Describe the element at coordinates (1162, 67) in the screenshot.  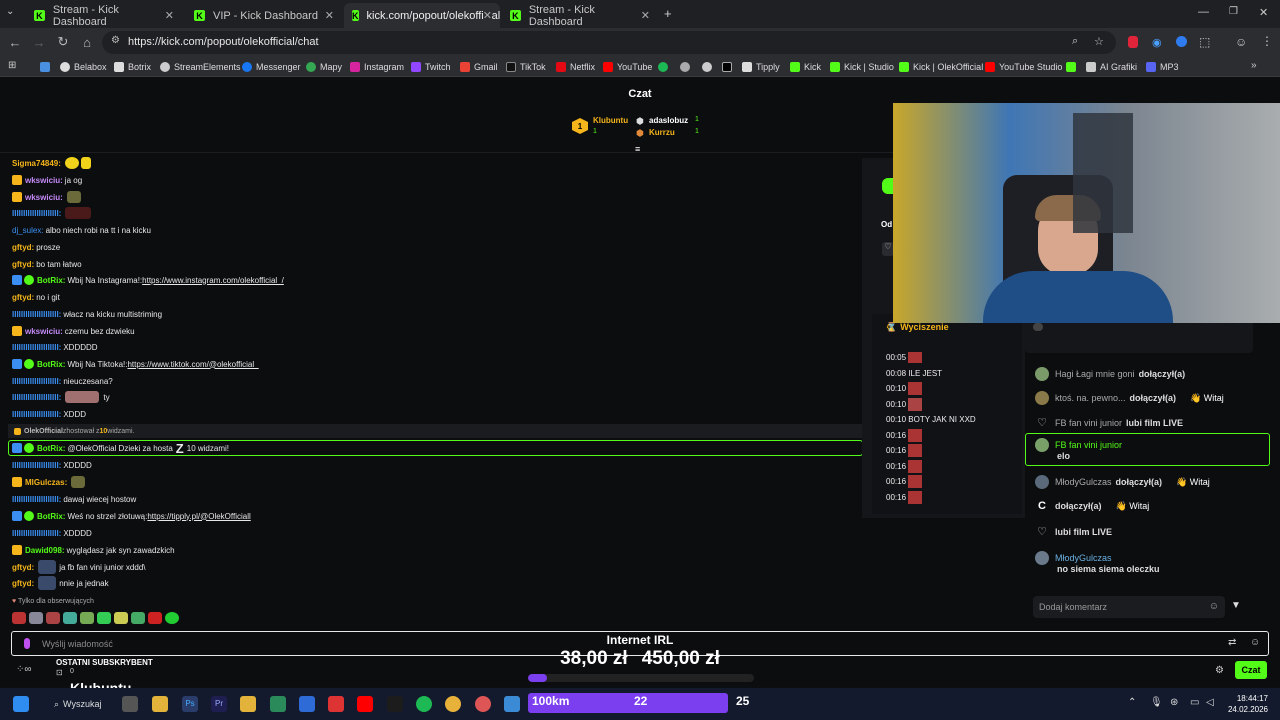
I see `bookmark-mp3: MP3` at that location.